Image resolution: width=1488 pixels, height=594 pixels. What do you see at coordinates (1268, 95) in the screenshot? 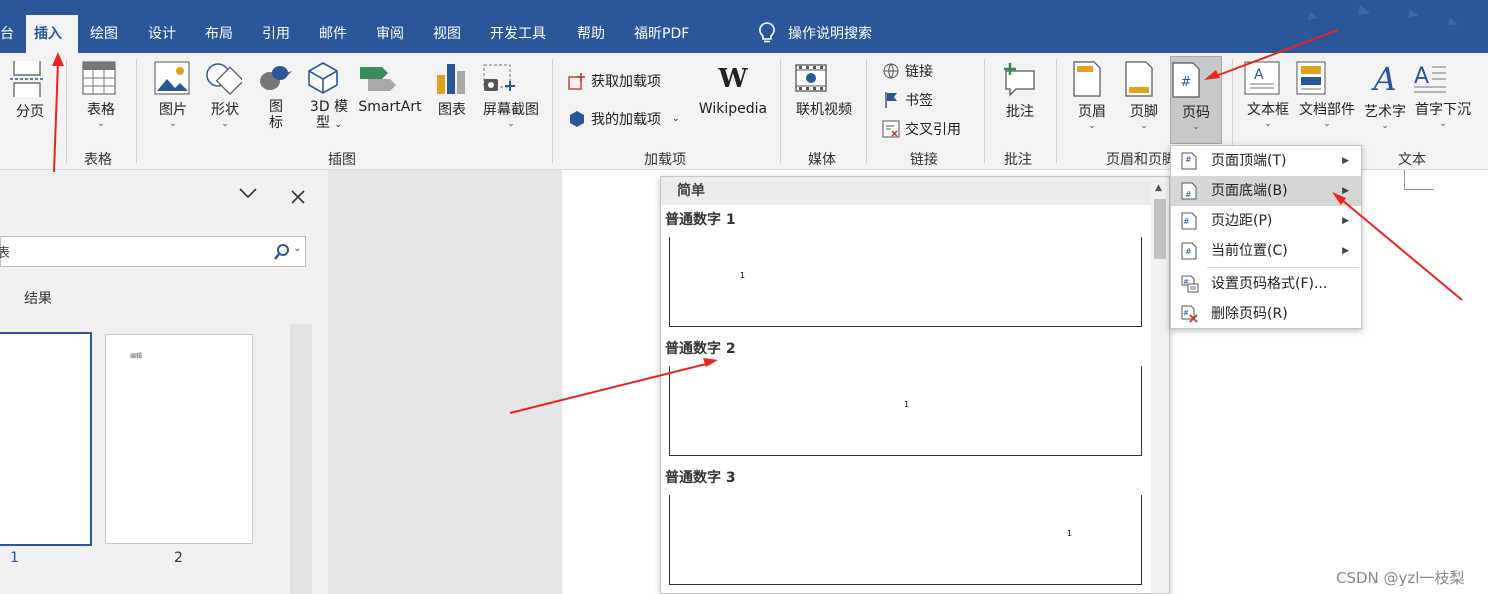
I see `textbox-button: A 文本框 ⌄` at bounding box center [1268, 95].